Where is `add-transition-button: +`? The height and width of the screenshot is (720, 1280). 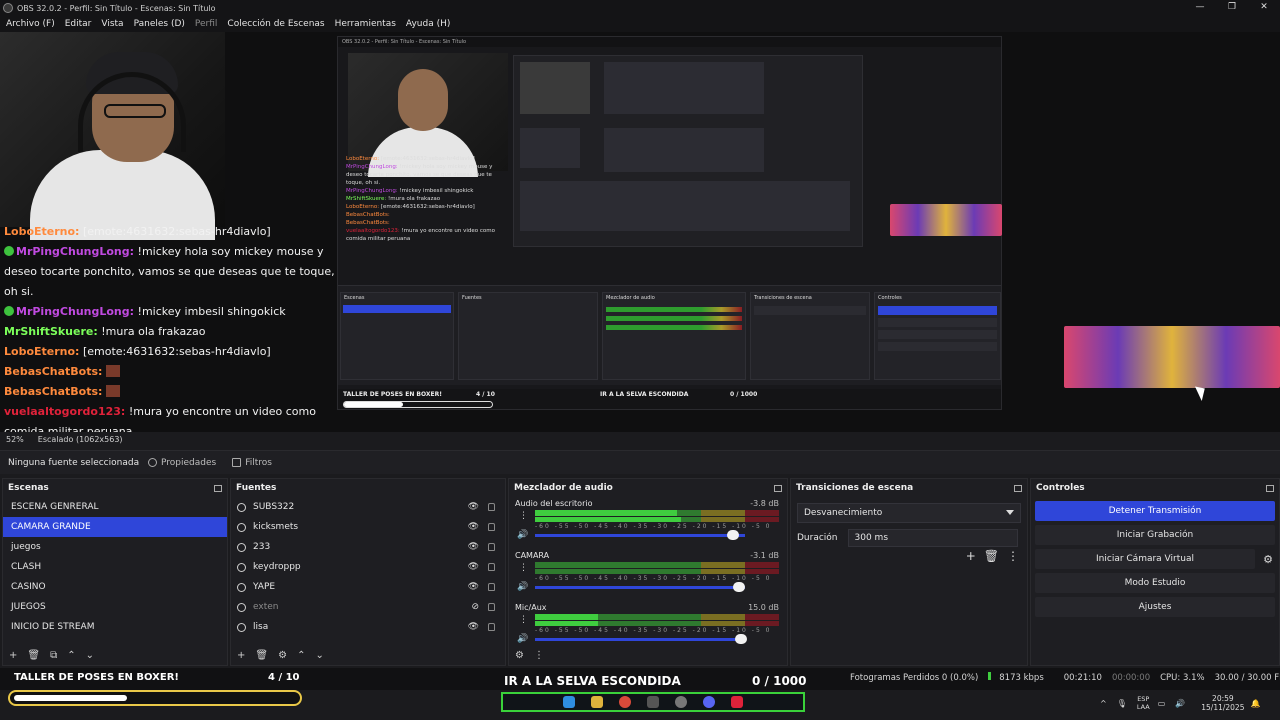
add-transition-button: + is located at coordinates (971, 556).